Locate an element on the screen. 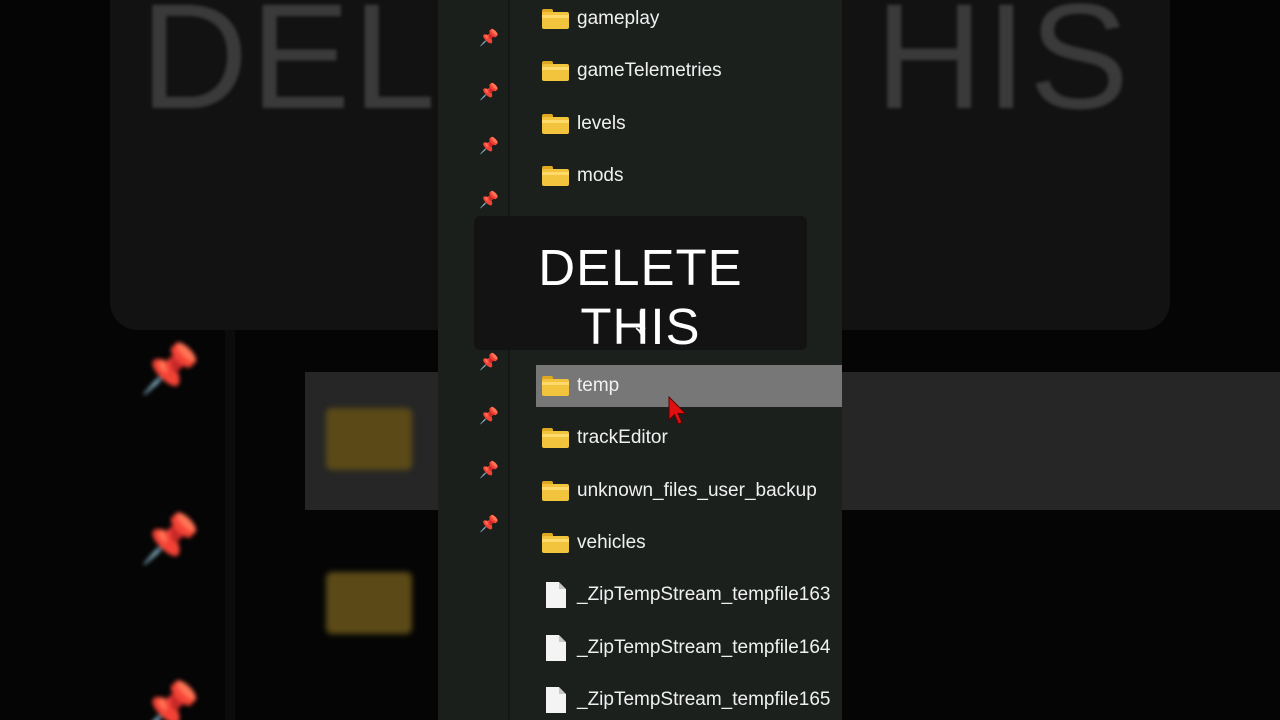 The height and width of the screenshot is (720, 1280). file-item-tempfile163: _ZipTempStream_tempfile163 is located at coordinates (689, 595).